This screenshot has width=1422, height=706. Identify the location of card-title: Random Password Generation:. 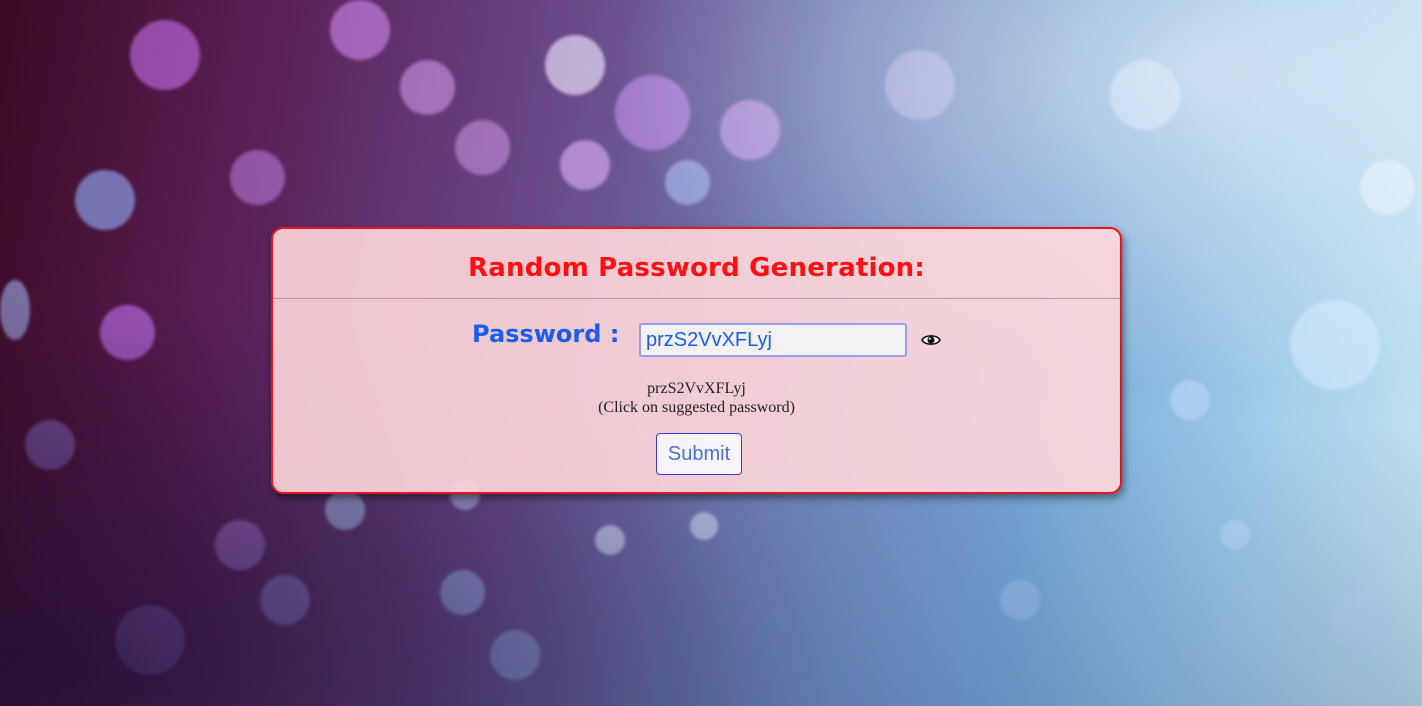
(696, 268).